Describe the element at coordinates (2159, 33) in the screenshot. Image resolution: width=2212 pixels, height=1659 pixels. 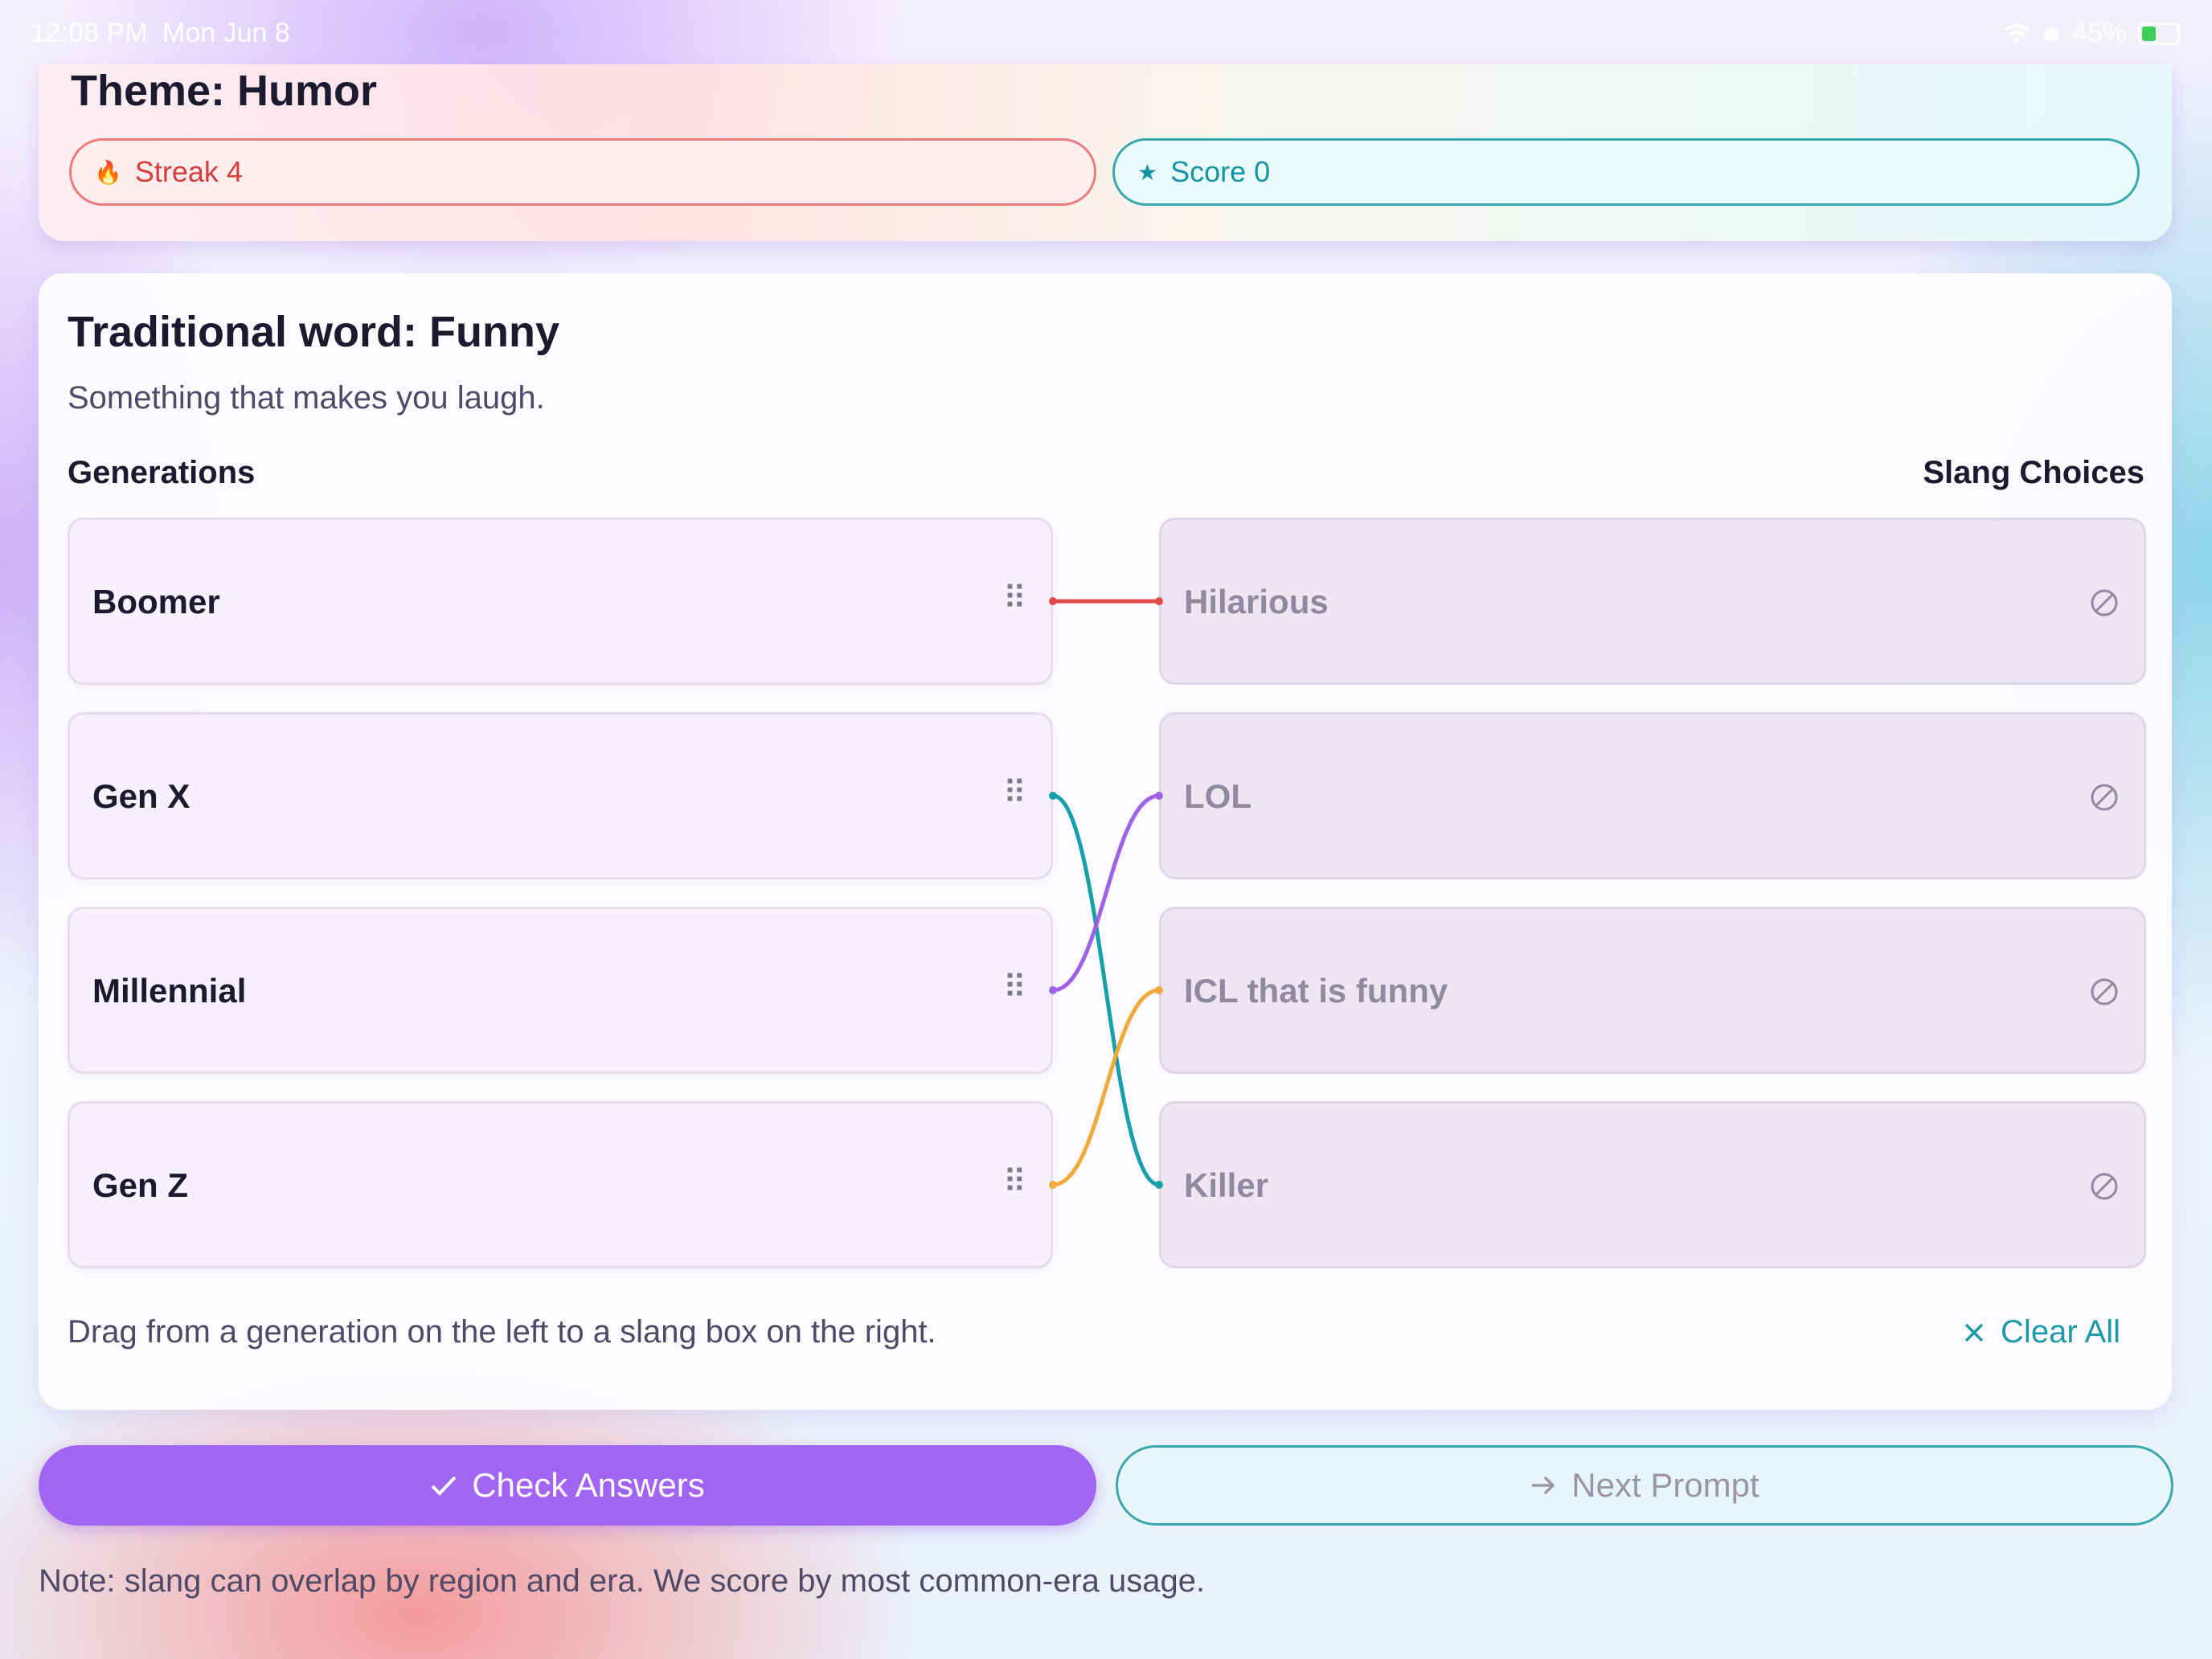
I see `battery-icon` at that location.